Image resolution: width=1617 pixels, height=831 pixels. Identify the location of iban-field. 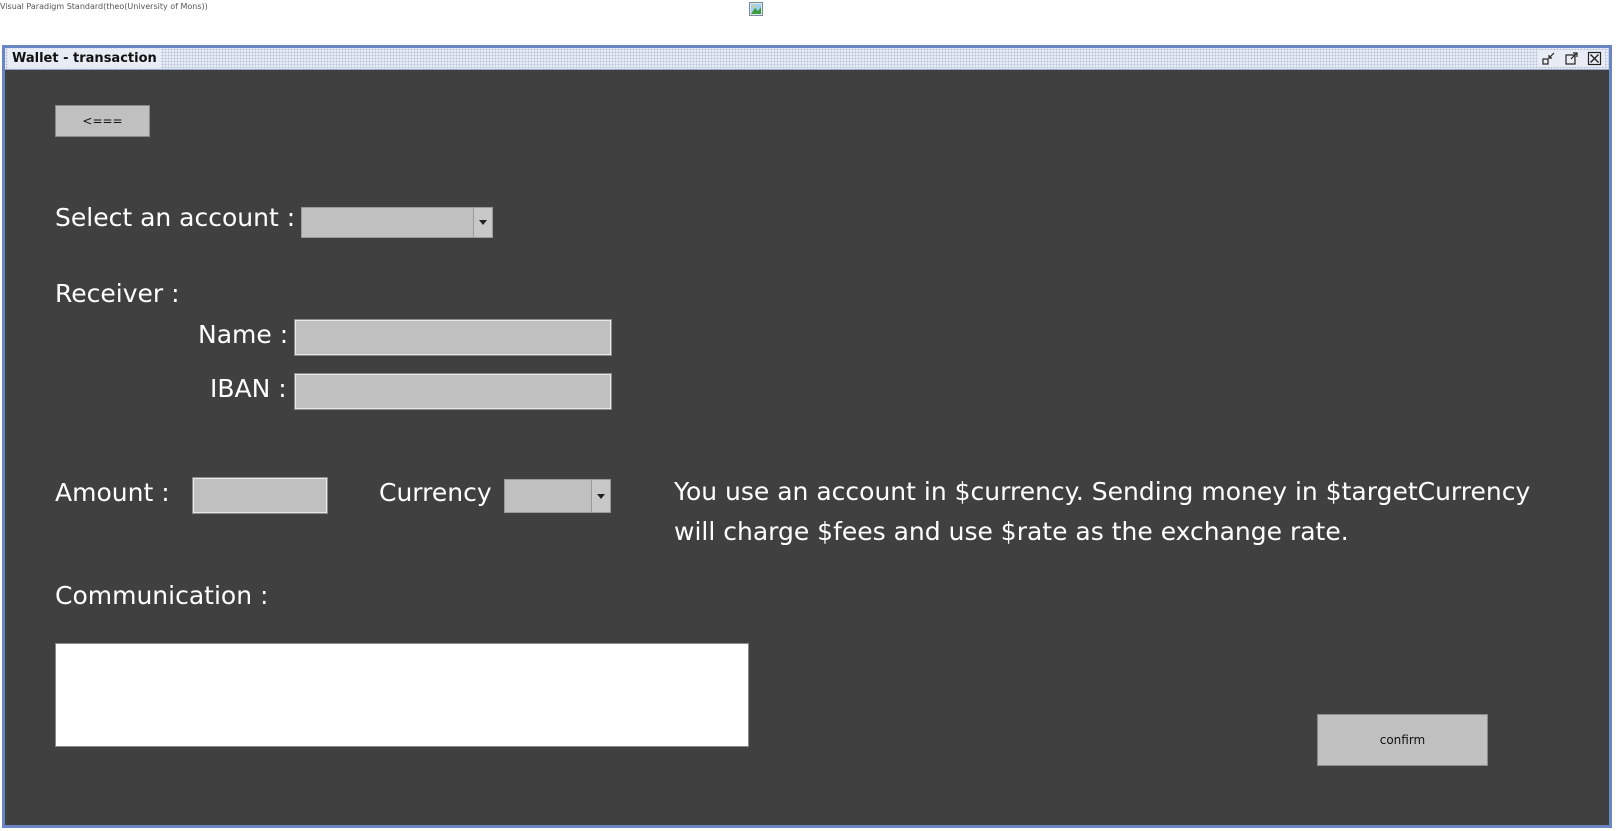
(453, 391).